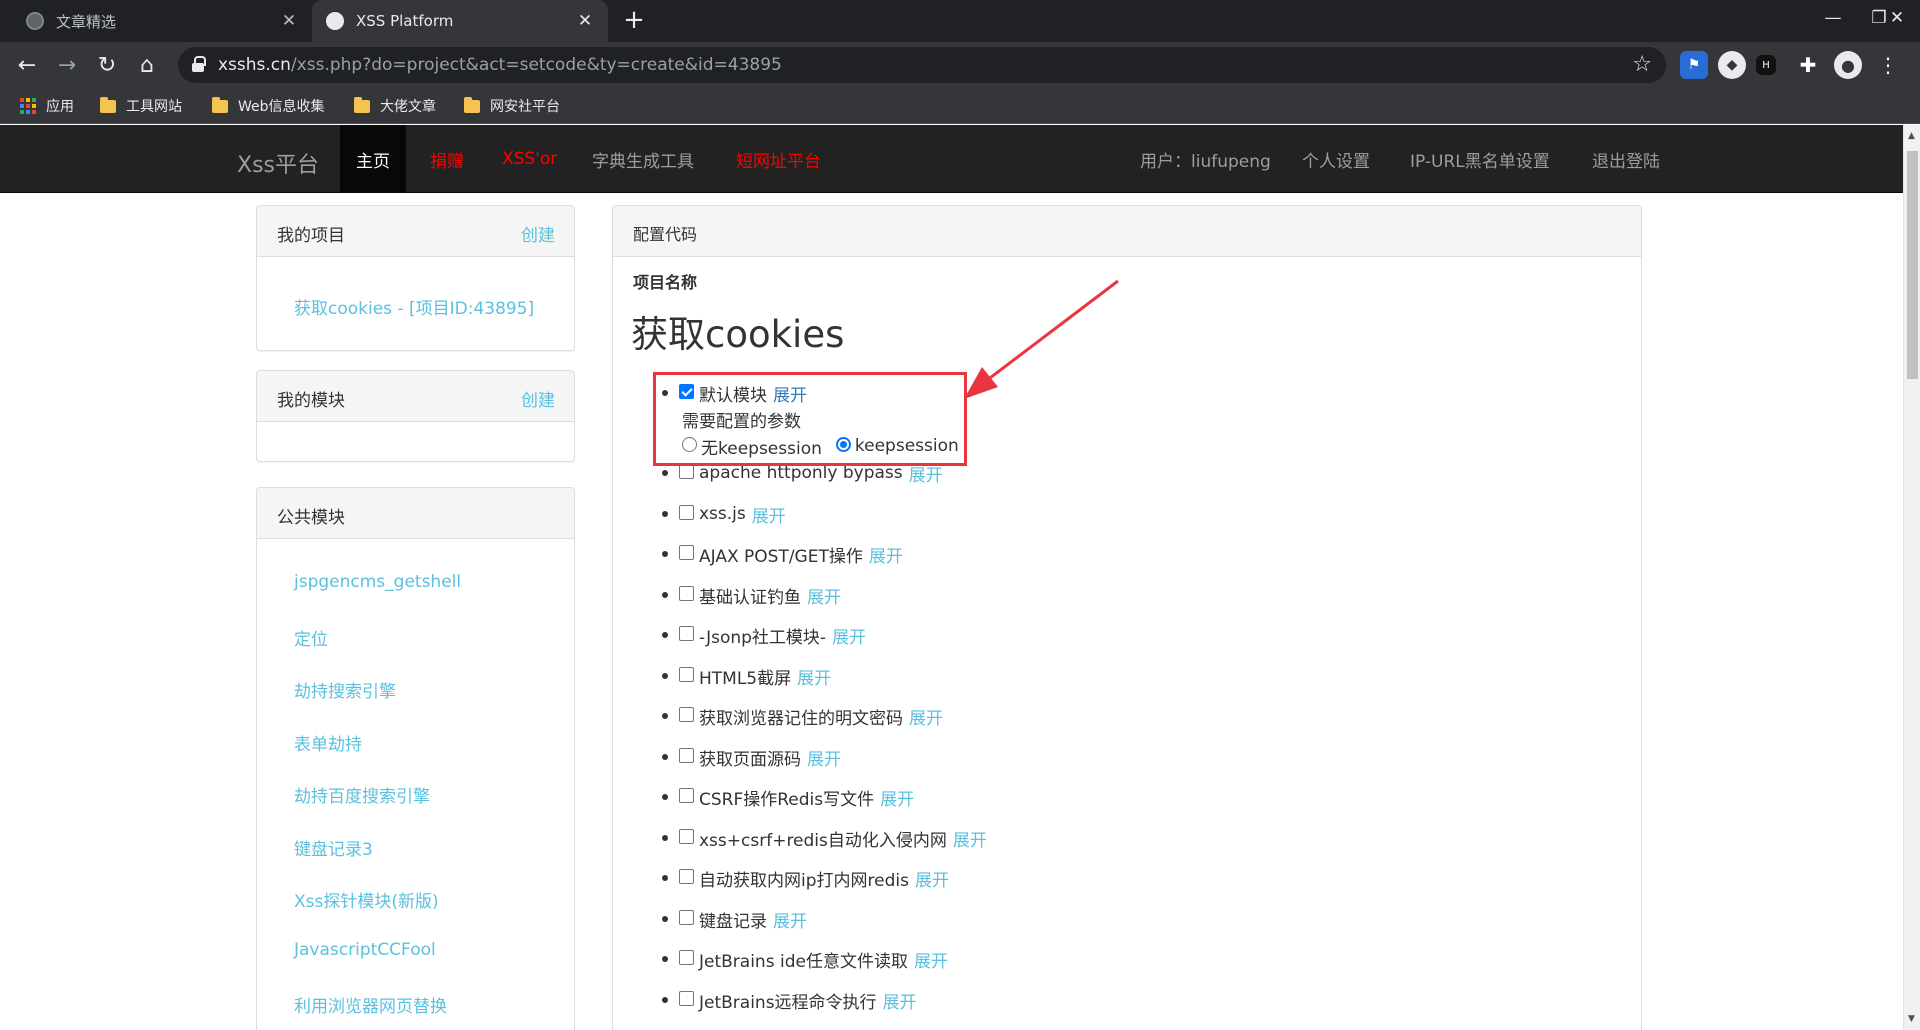  What do you see at coordinates (366, 899) in the screenshot?
I see `public-module-link: Xss探针模块(新版)` at bounding box center [366, 899].